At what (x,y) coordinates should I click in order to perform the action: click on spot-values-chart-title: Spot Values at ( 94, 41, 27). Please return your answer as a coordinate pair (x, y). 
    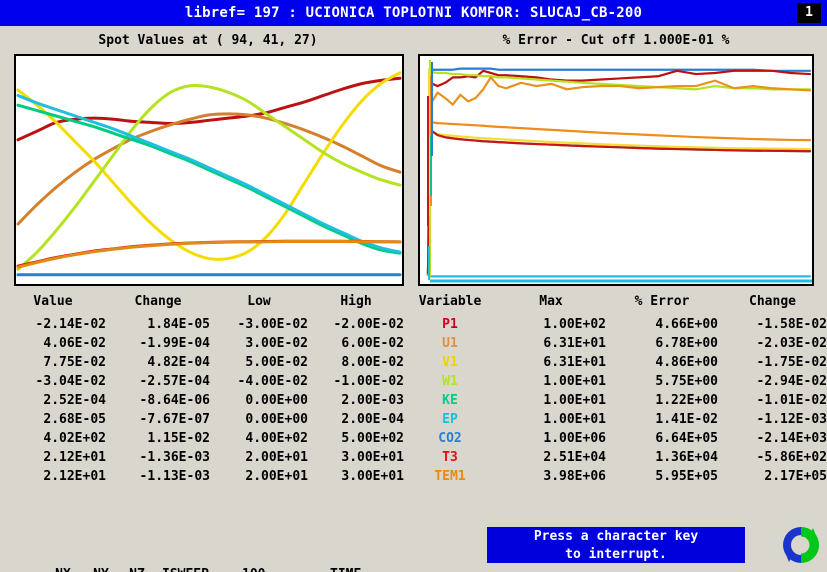
    Looking at the image, I should click on (208, 40).